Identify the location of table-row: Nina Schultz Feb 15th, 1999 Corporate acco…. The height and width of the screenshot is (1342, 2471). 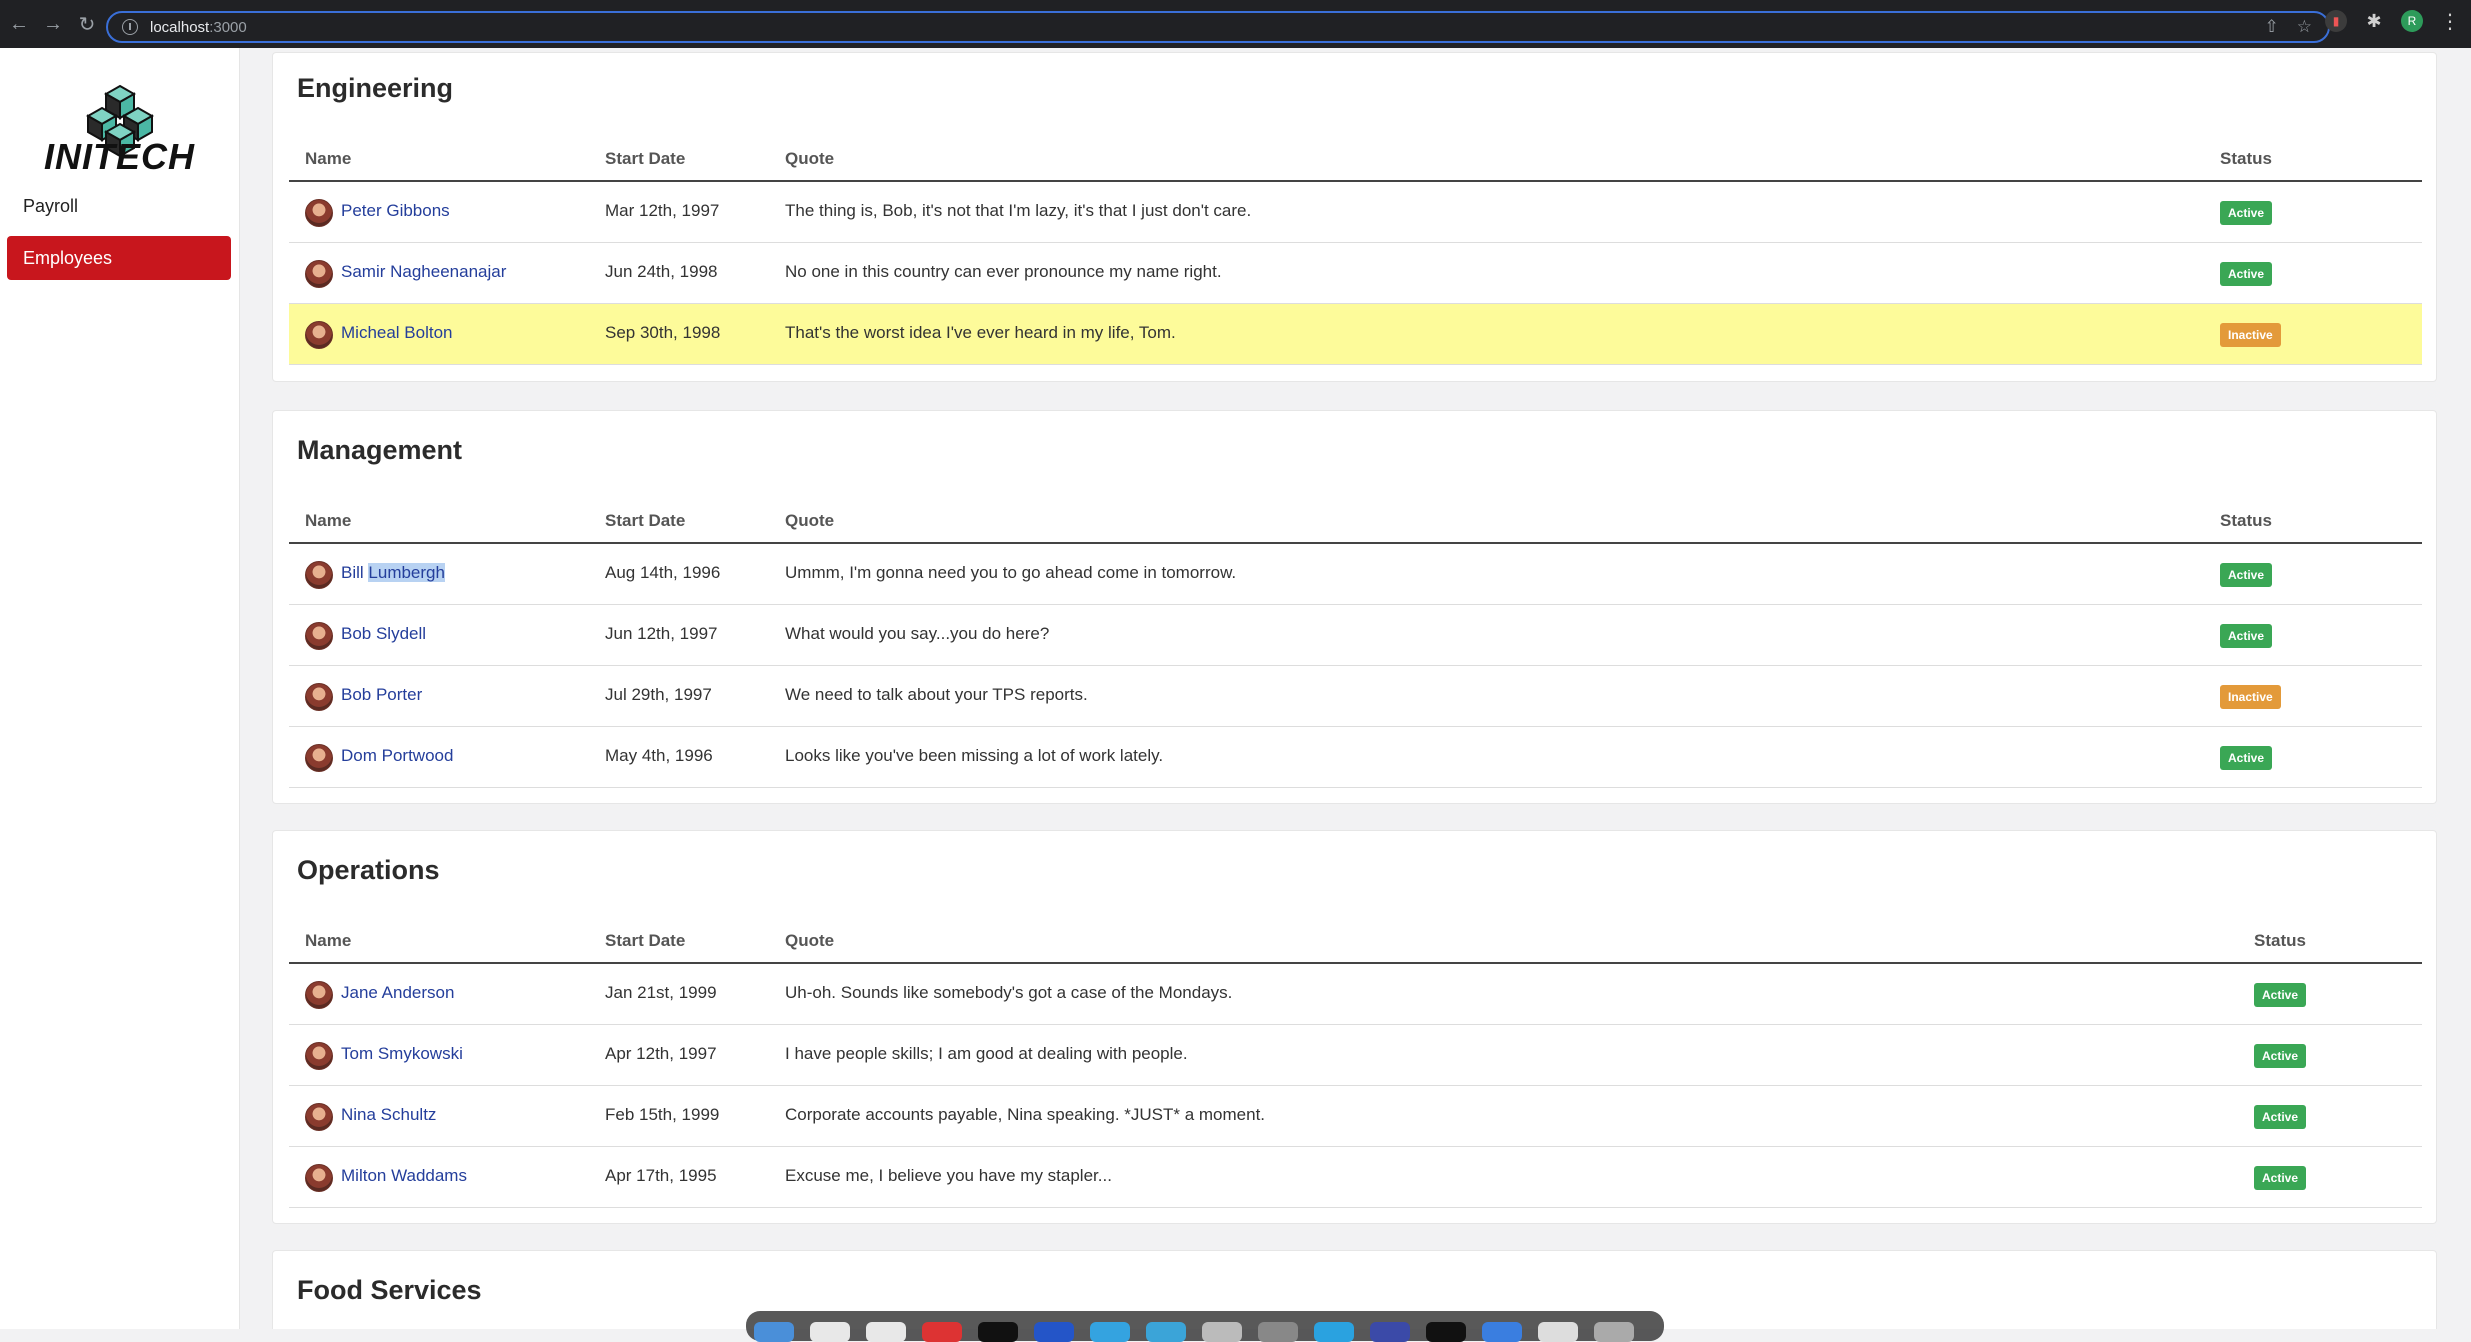
(1355, 1116).